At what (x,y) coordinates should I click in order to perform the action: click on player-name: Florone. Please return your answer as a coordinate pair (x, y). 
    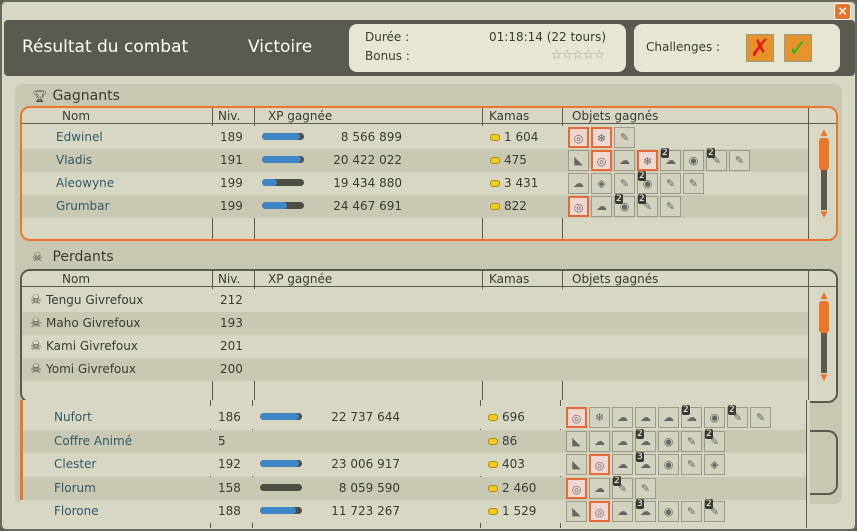
    Looking at the image, I should click on (76, 511).